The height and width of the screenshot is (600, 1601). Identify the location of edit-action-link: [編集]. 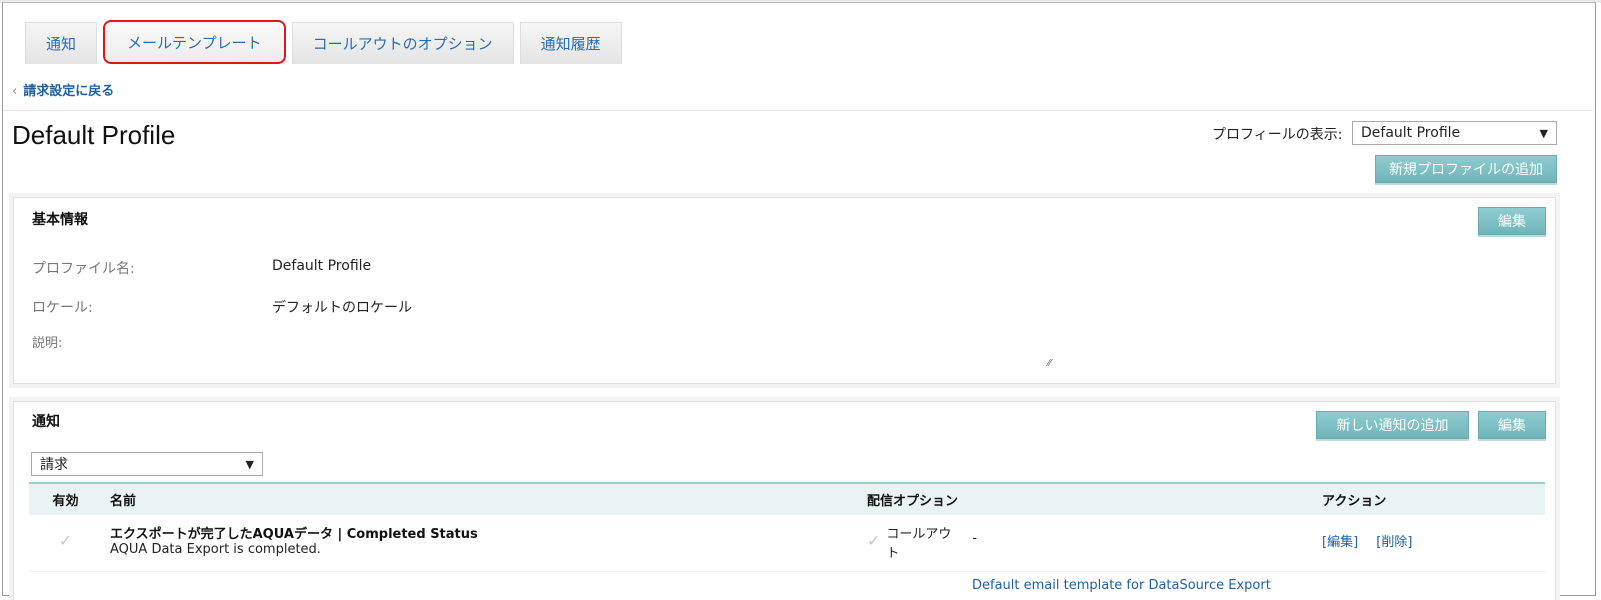
(1340, 542).